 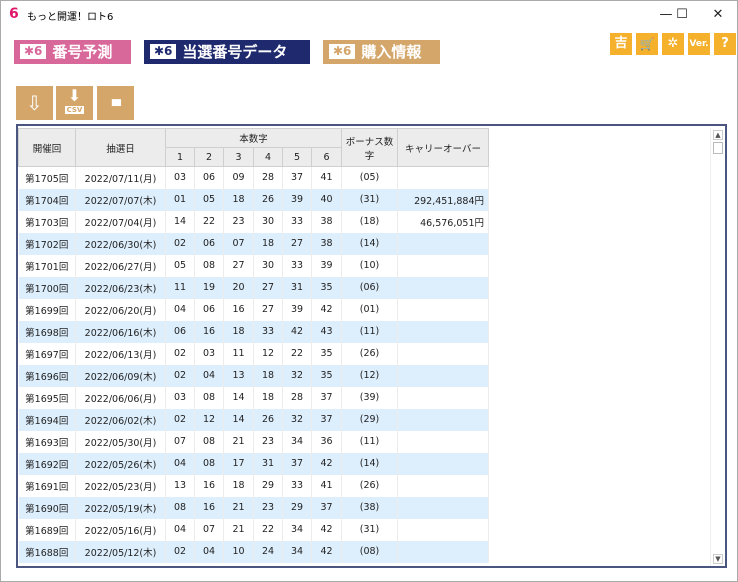 I want to click on round-cell: 第1691回, so click(x=47, y=485).